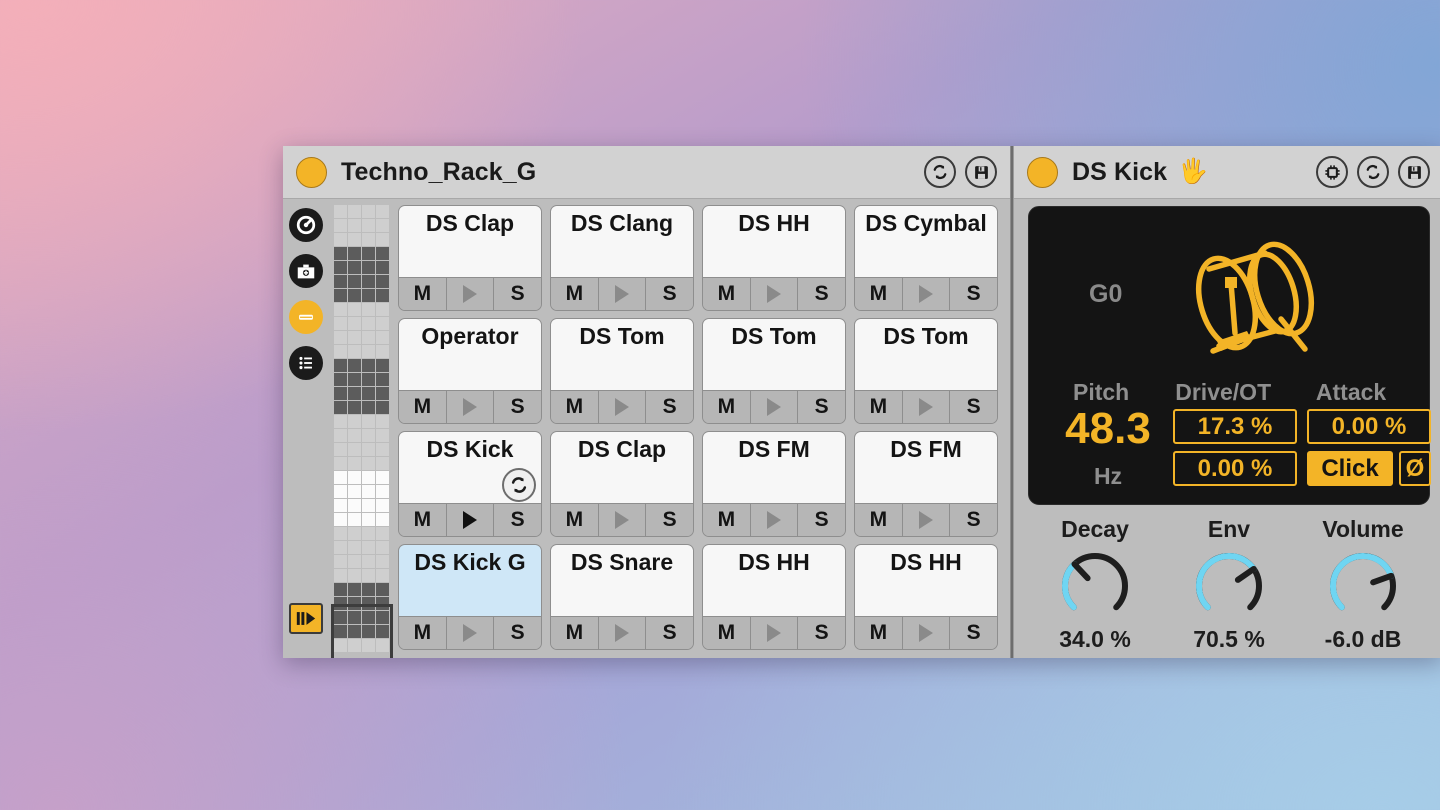  What do you see at coordinates (306, 618) in the screenshot?
I see `auto-select-button` at bounding box center [306, 618].